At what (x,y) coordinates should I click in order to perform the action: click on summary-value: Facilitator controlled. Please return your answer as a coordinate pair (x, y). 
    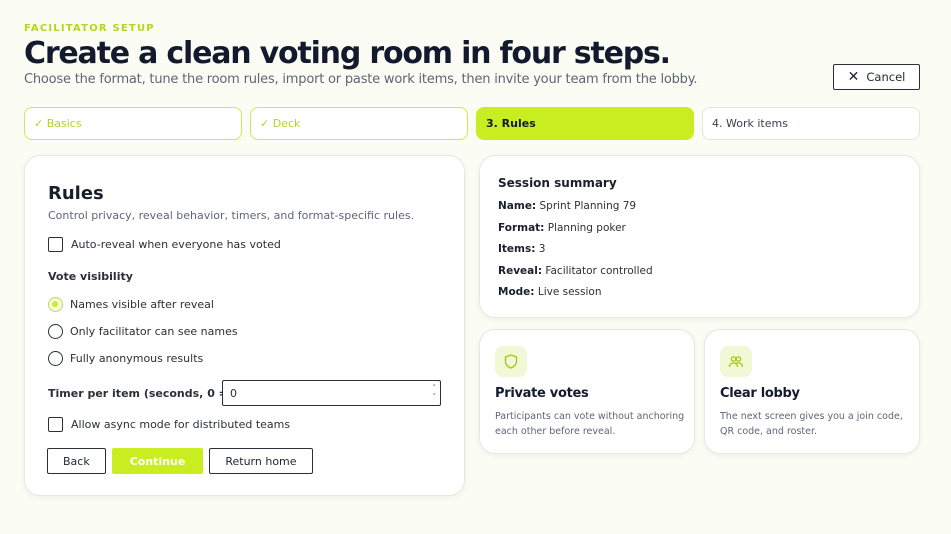
    Looking at the image, I should click on (599, 271).